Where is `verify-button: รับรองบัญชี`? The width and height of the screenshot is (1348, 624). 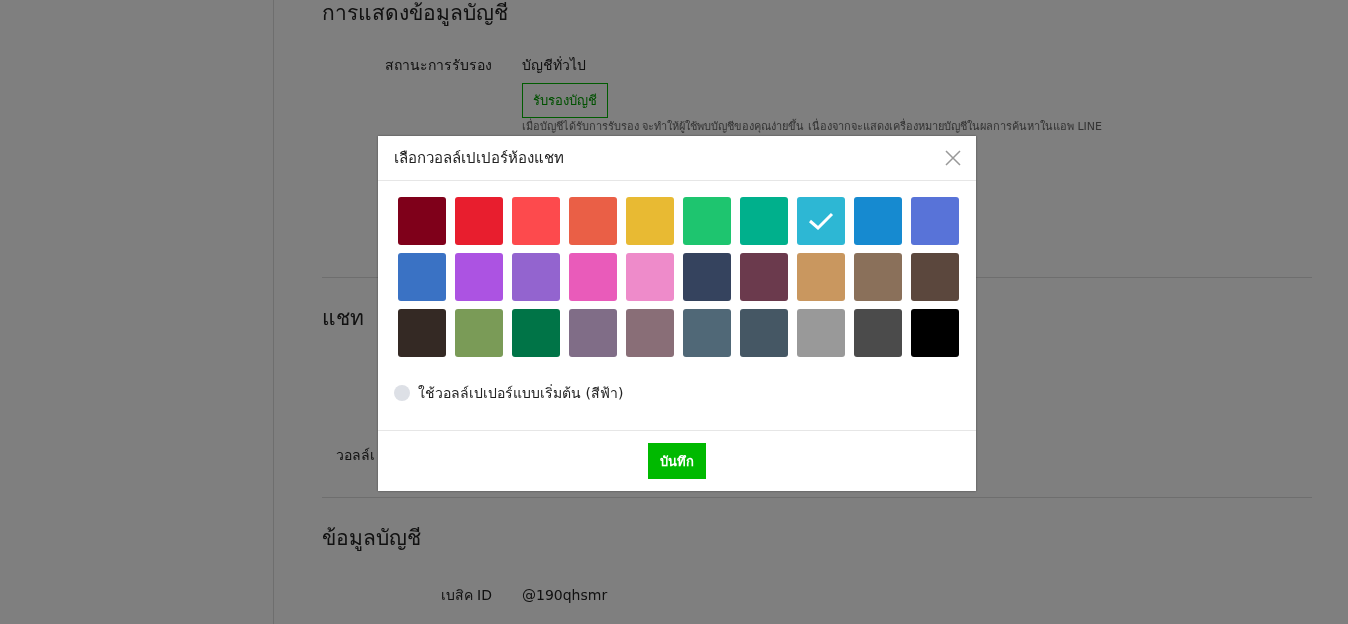 verify-button: รับรองบัญชี is located at coordinates (565, 100).